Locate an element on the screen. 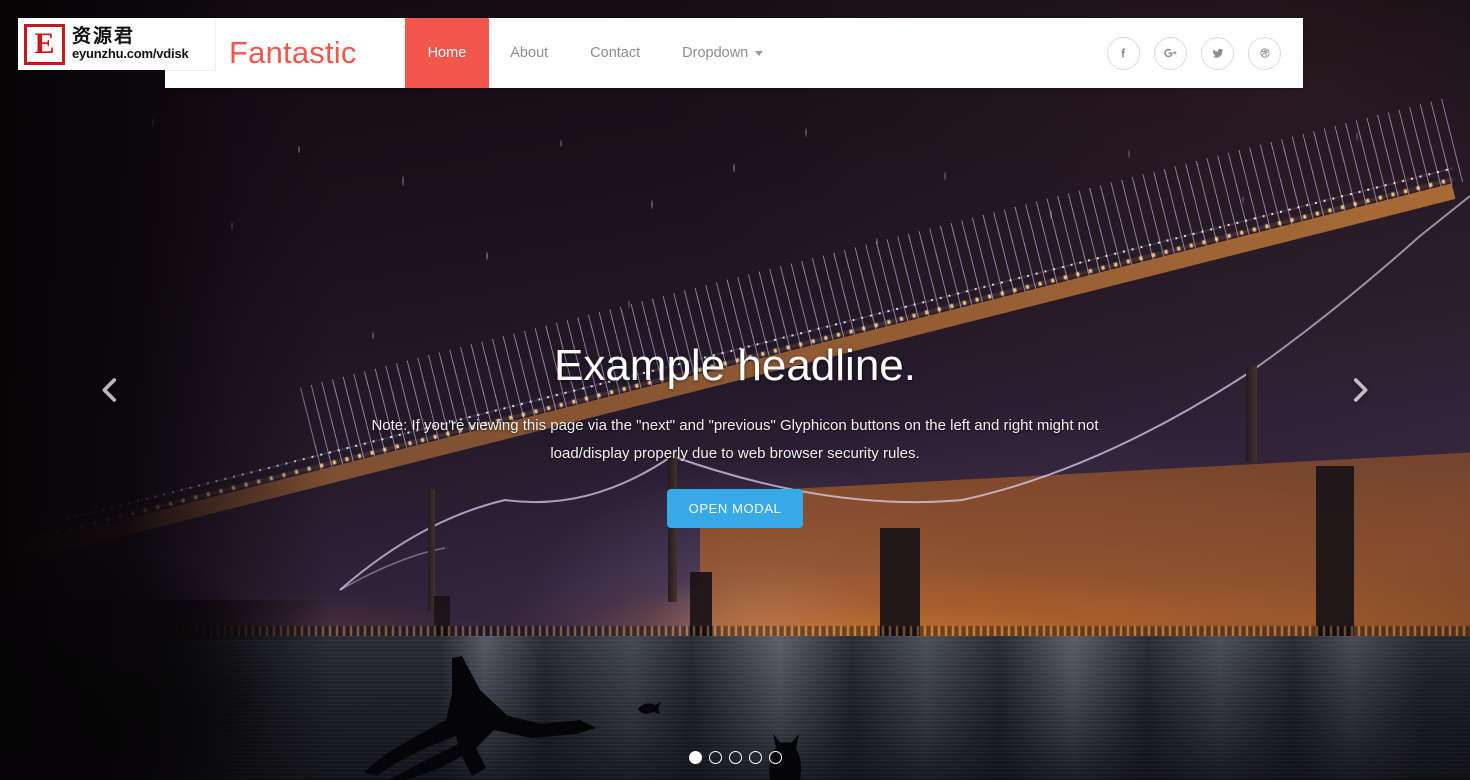 The image size is (1470, 780). open-modal-button: OPEN MODAL is located at coordinates (735, 509).